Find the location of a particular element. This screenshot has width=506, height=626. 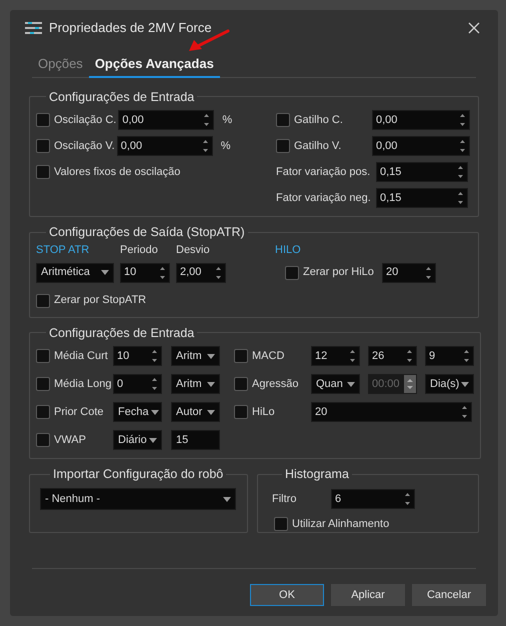

dropdown: Autor is located at coordinates (195, 412).